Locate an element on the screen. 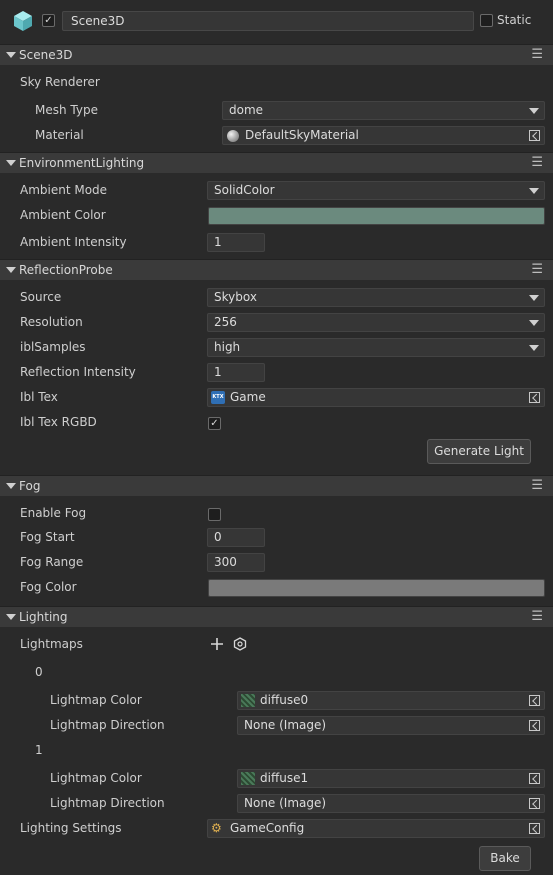 This screenshot has width=553, height=875. ibl-tex-label: Ibl Tex is located at coordinates (39, 397).